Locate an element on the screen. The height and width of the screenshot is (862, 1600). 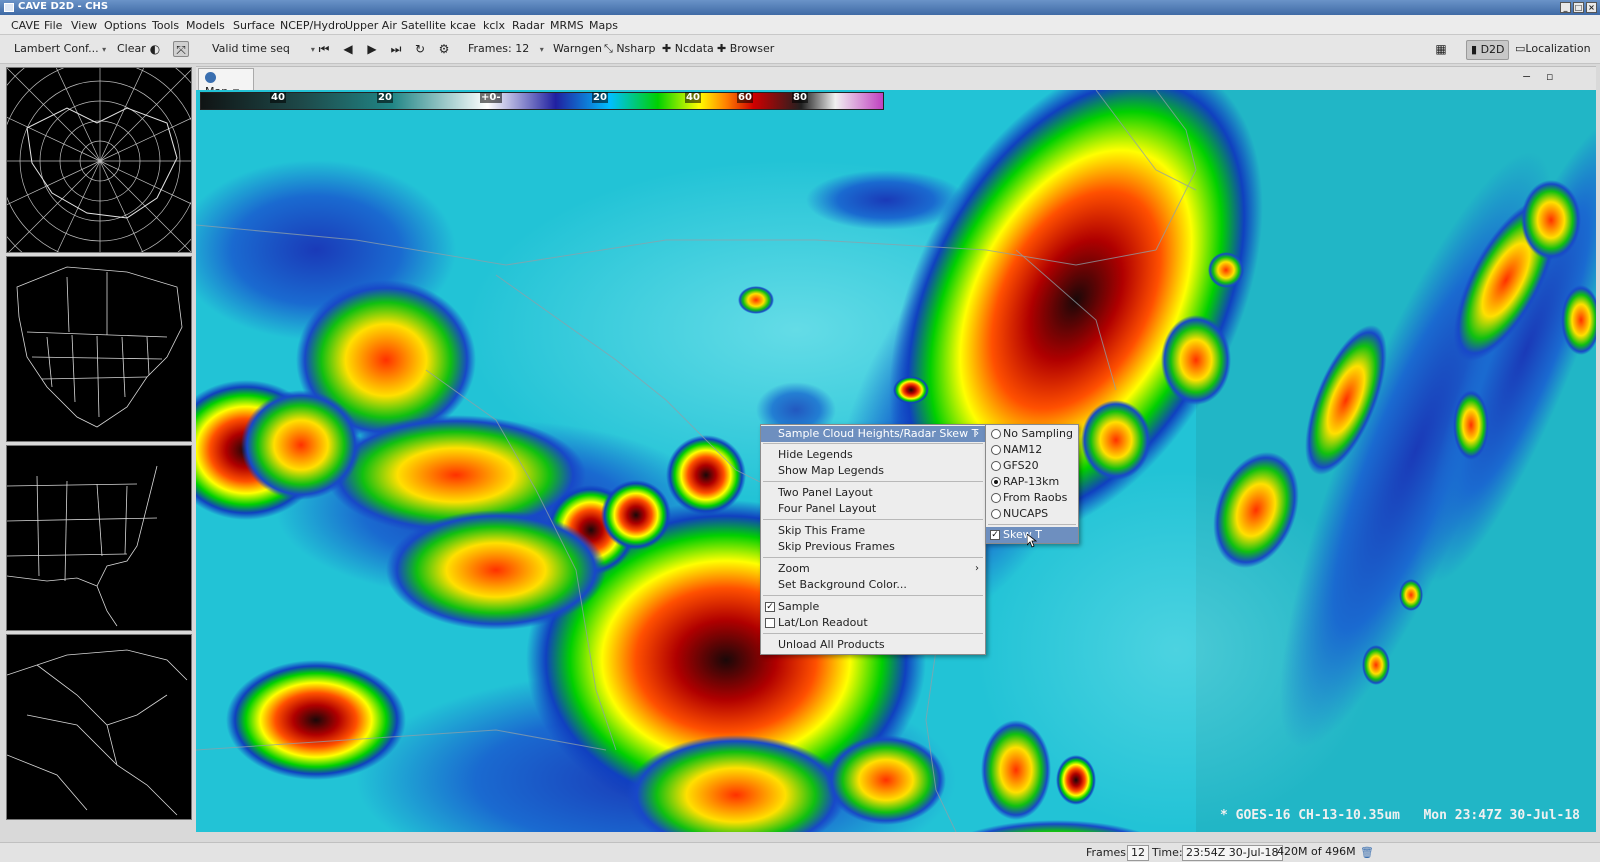
step-back-icon: ◀ is located at coordinates (348, 49).